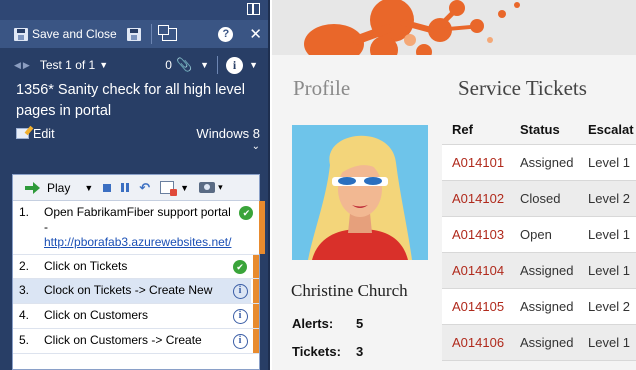  What do you see at coordinates (134, 65) in the screenshot?
I see `test-navigation: ◀ ▶ Test 1 of 1 ▼ 0 📎 ▼ i ▼` at bounding box center [134, 65].